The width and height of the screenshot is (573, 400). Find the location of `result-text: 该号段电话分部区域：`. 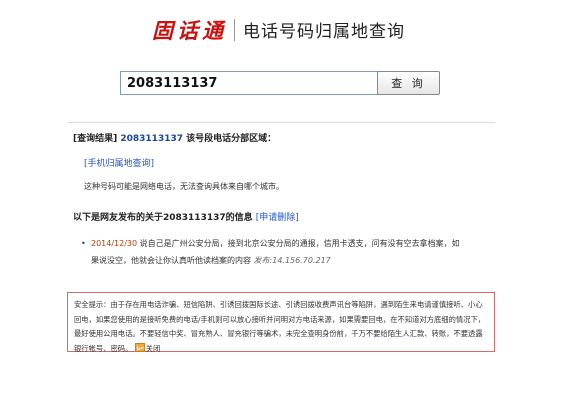

result-text: 该号段电话分部区域： is located at coordinates (231, 139).